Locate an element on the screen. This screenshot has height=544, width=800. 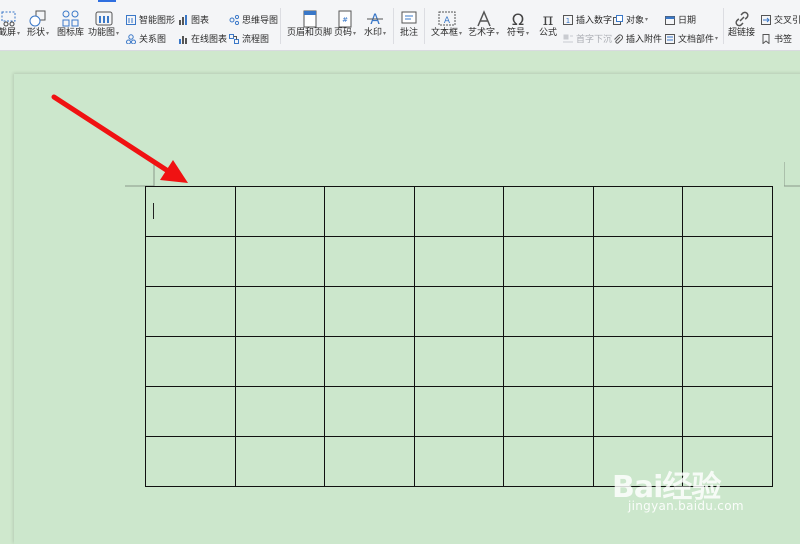
symbol-button: Ω 符号▾ is located at coordinates (518, 24).